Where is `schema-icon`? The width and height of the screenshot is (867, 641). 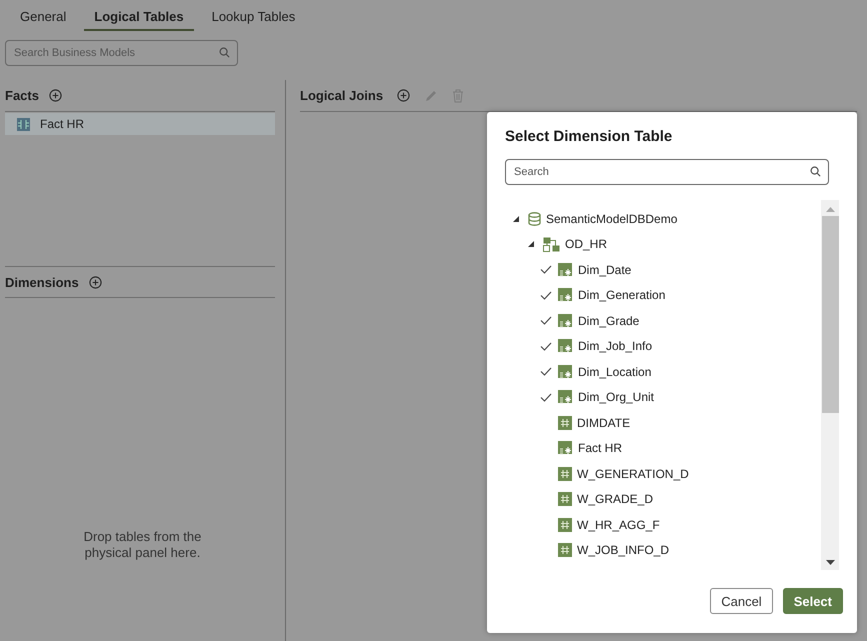 schema-icon is located at coordinates (551, 244).